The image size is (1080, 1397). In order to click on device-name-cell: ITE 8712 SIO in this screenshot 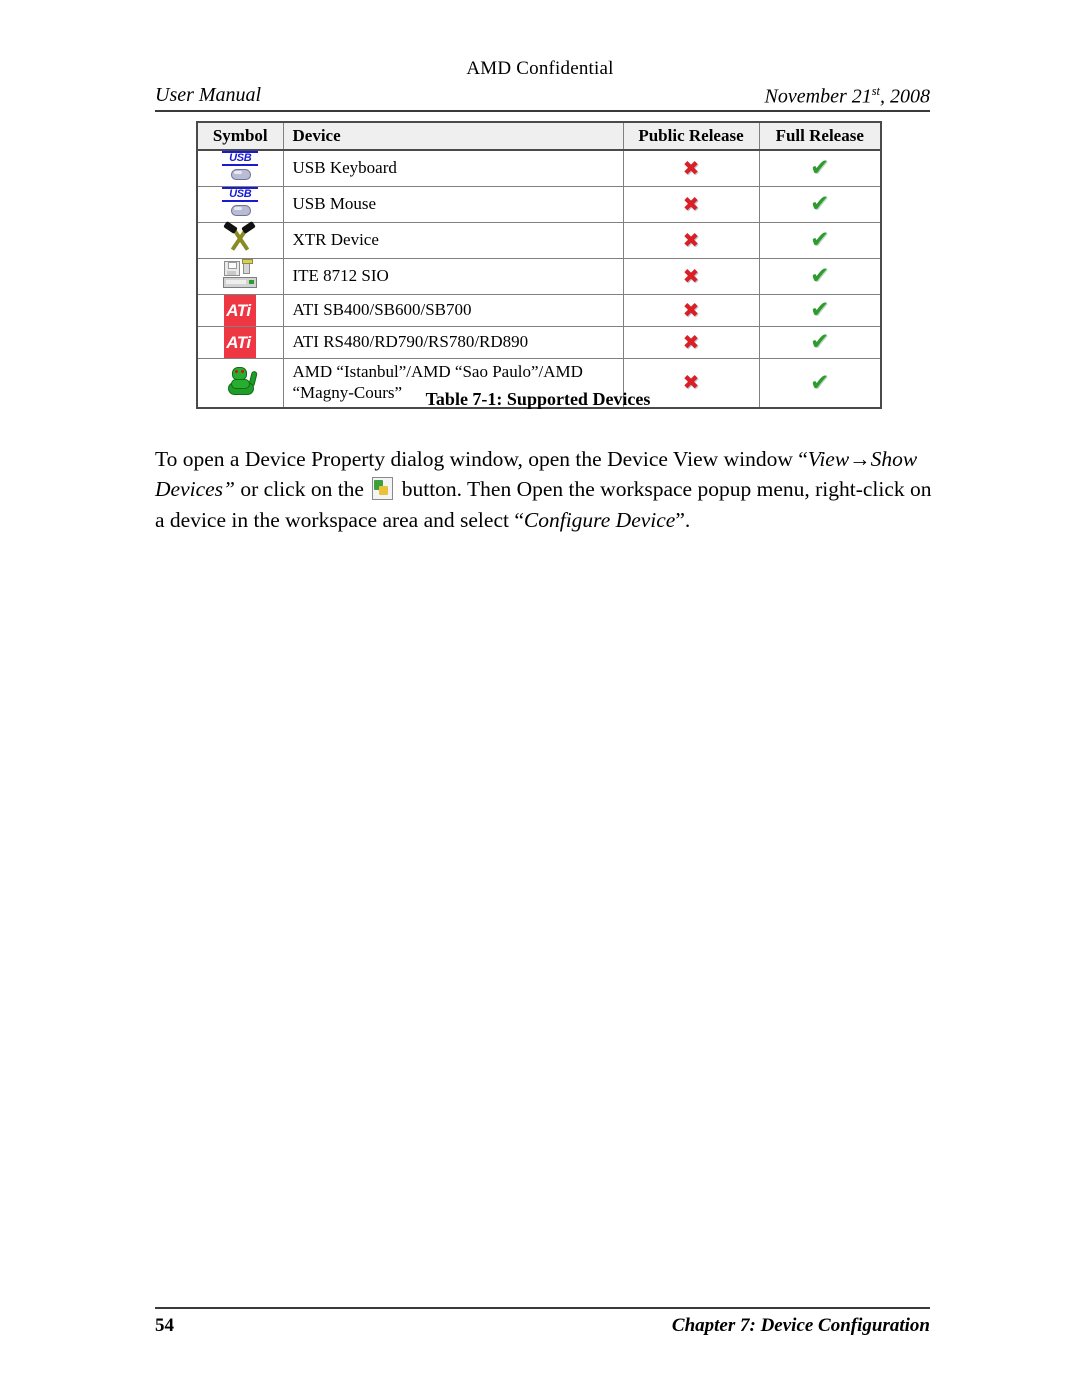, I will do `click(453, 276)`.